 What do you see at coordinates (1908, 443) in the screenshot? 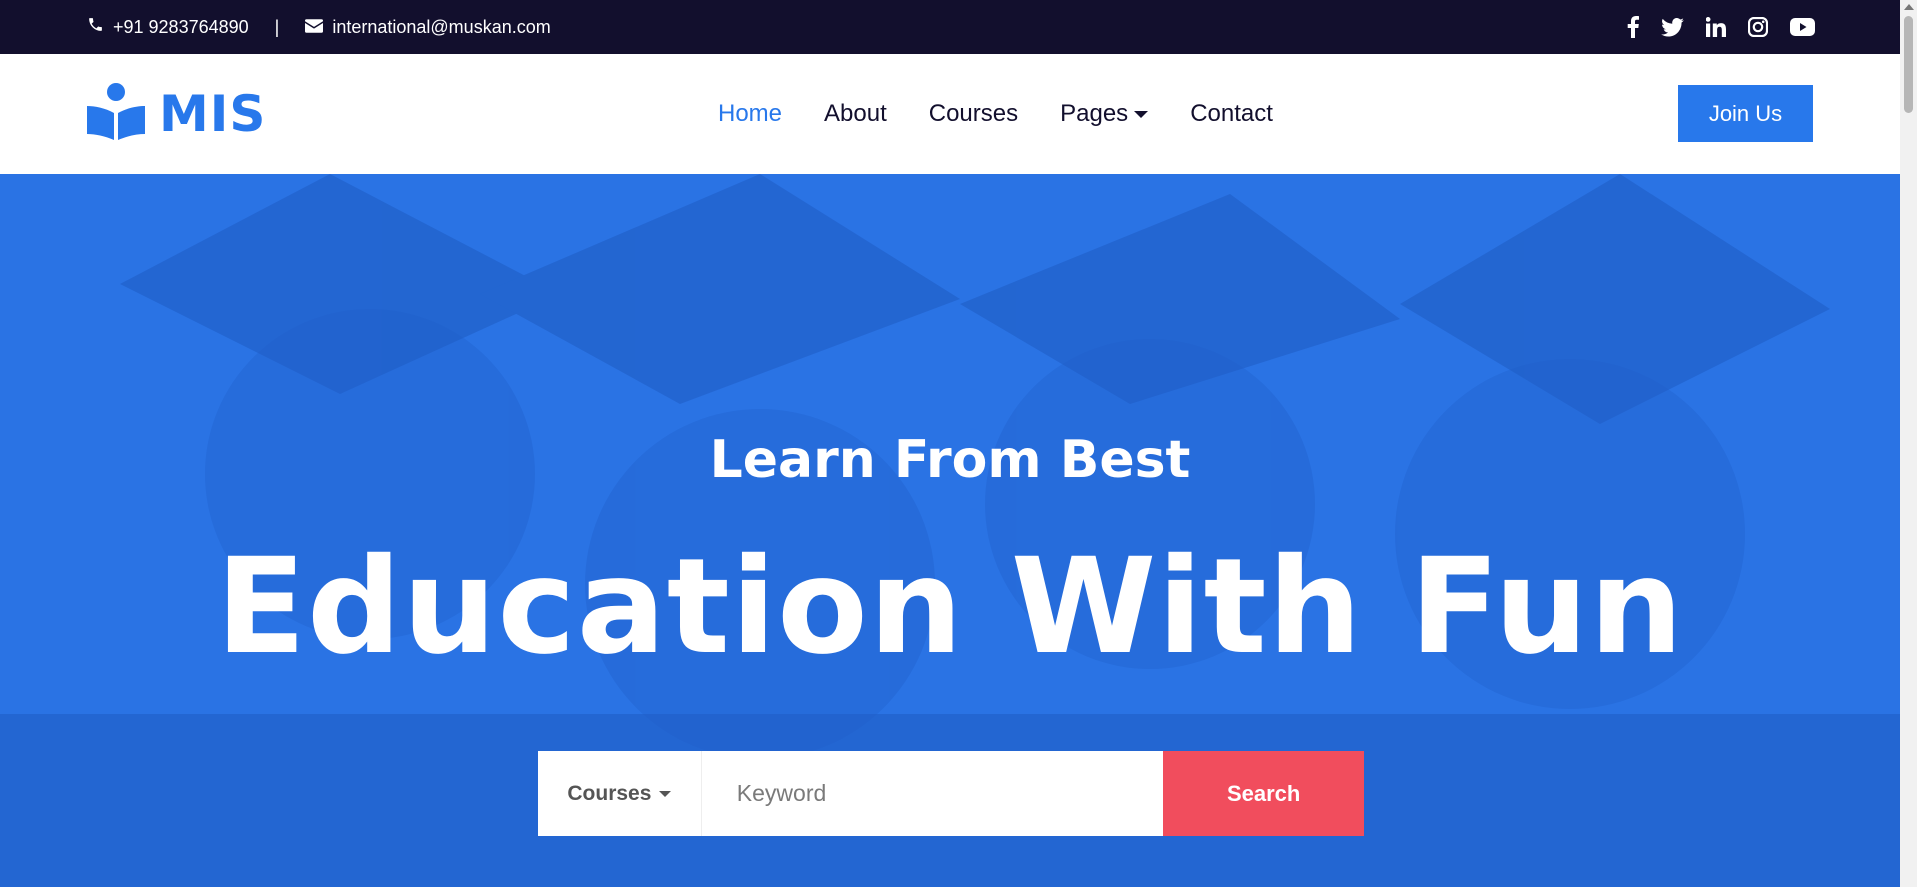
I see `page-scrollbar` at bounding box center [1908, 443].